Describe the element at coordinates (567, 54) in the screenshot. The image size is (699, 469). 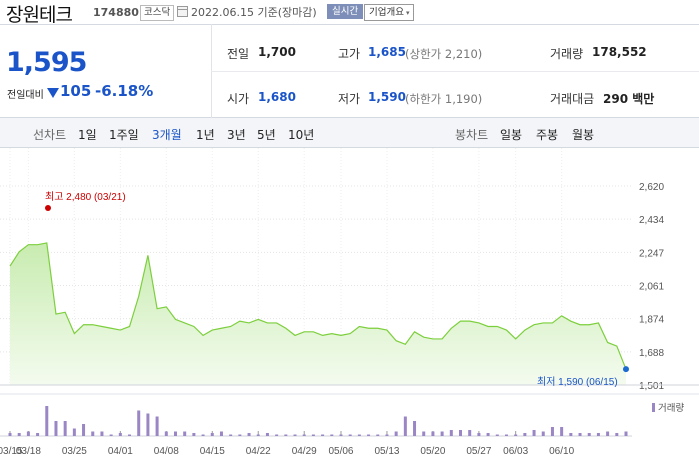
I see `volume-label: 거래량` at that location.